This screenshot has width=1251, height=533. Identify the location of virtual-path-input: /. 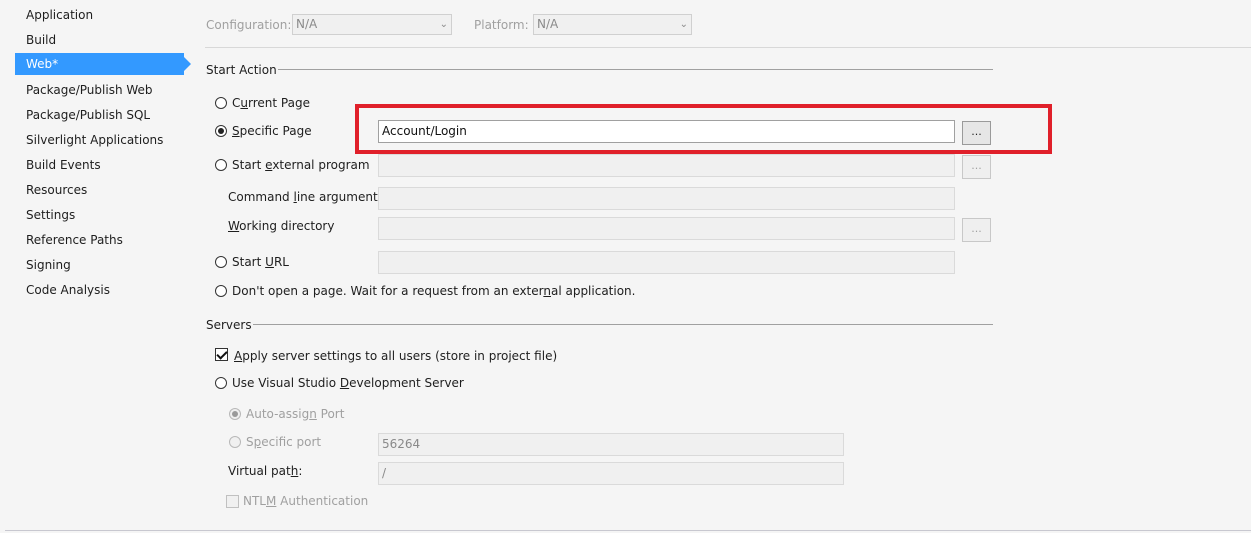
(611, 473).